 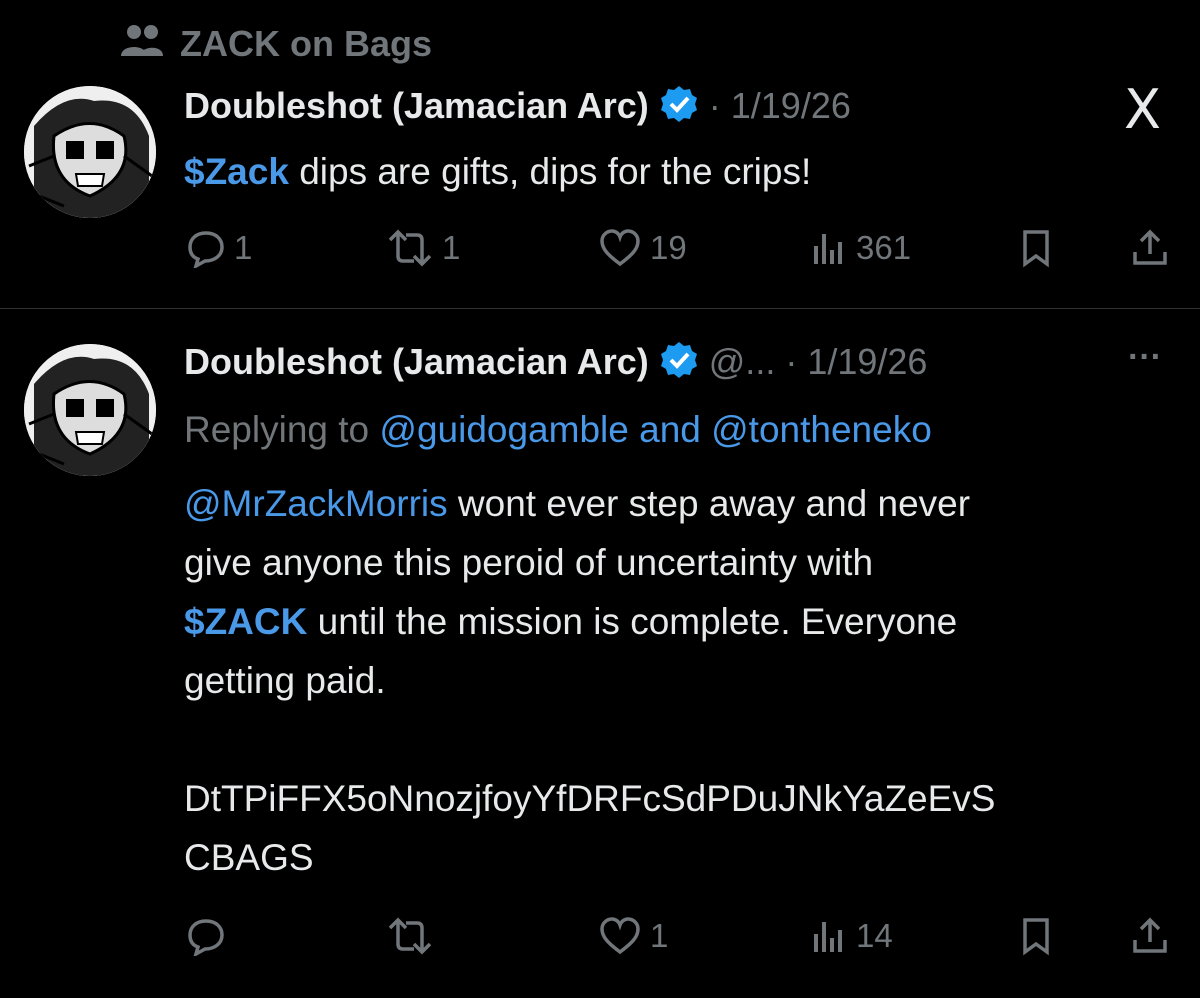 What do you see at coordinates (316, 503) in the screenshot?
I see `mention-link: @MrZackMorris` at bounding box center [316, 503].